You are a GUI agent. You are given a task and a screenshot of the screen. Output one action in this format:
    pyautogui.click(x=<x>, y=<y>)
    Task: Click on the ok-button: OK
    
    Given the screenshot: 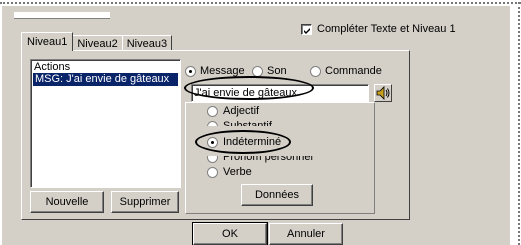 What is the action you would take?
    pyautogui.click(x=230, y=233)
    